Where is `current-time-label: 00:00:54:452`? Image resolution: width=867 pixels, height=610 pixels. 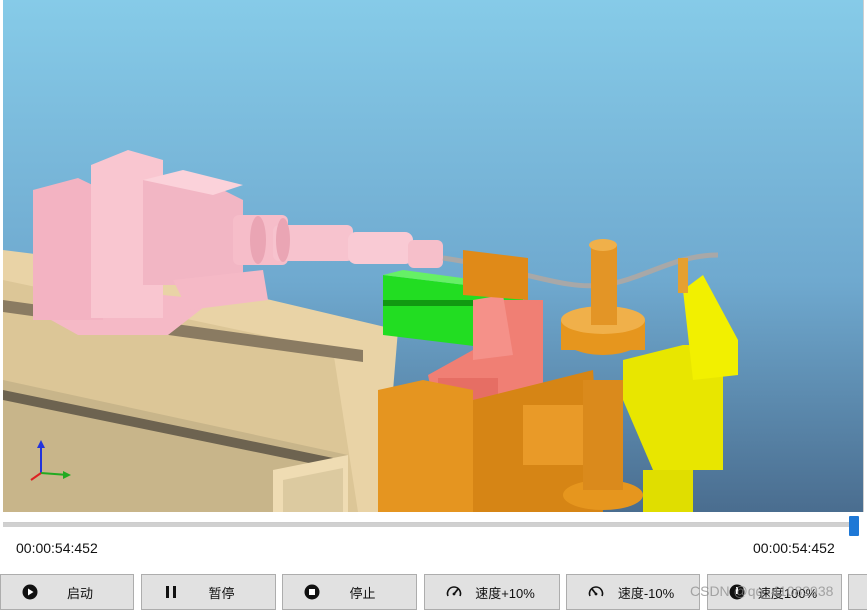
current-time-label: 00:00:54:452 is located at coordinates (57, 548).